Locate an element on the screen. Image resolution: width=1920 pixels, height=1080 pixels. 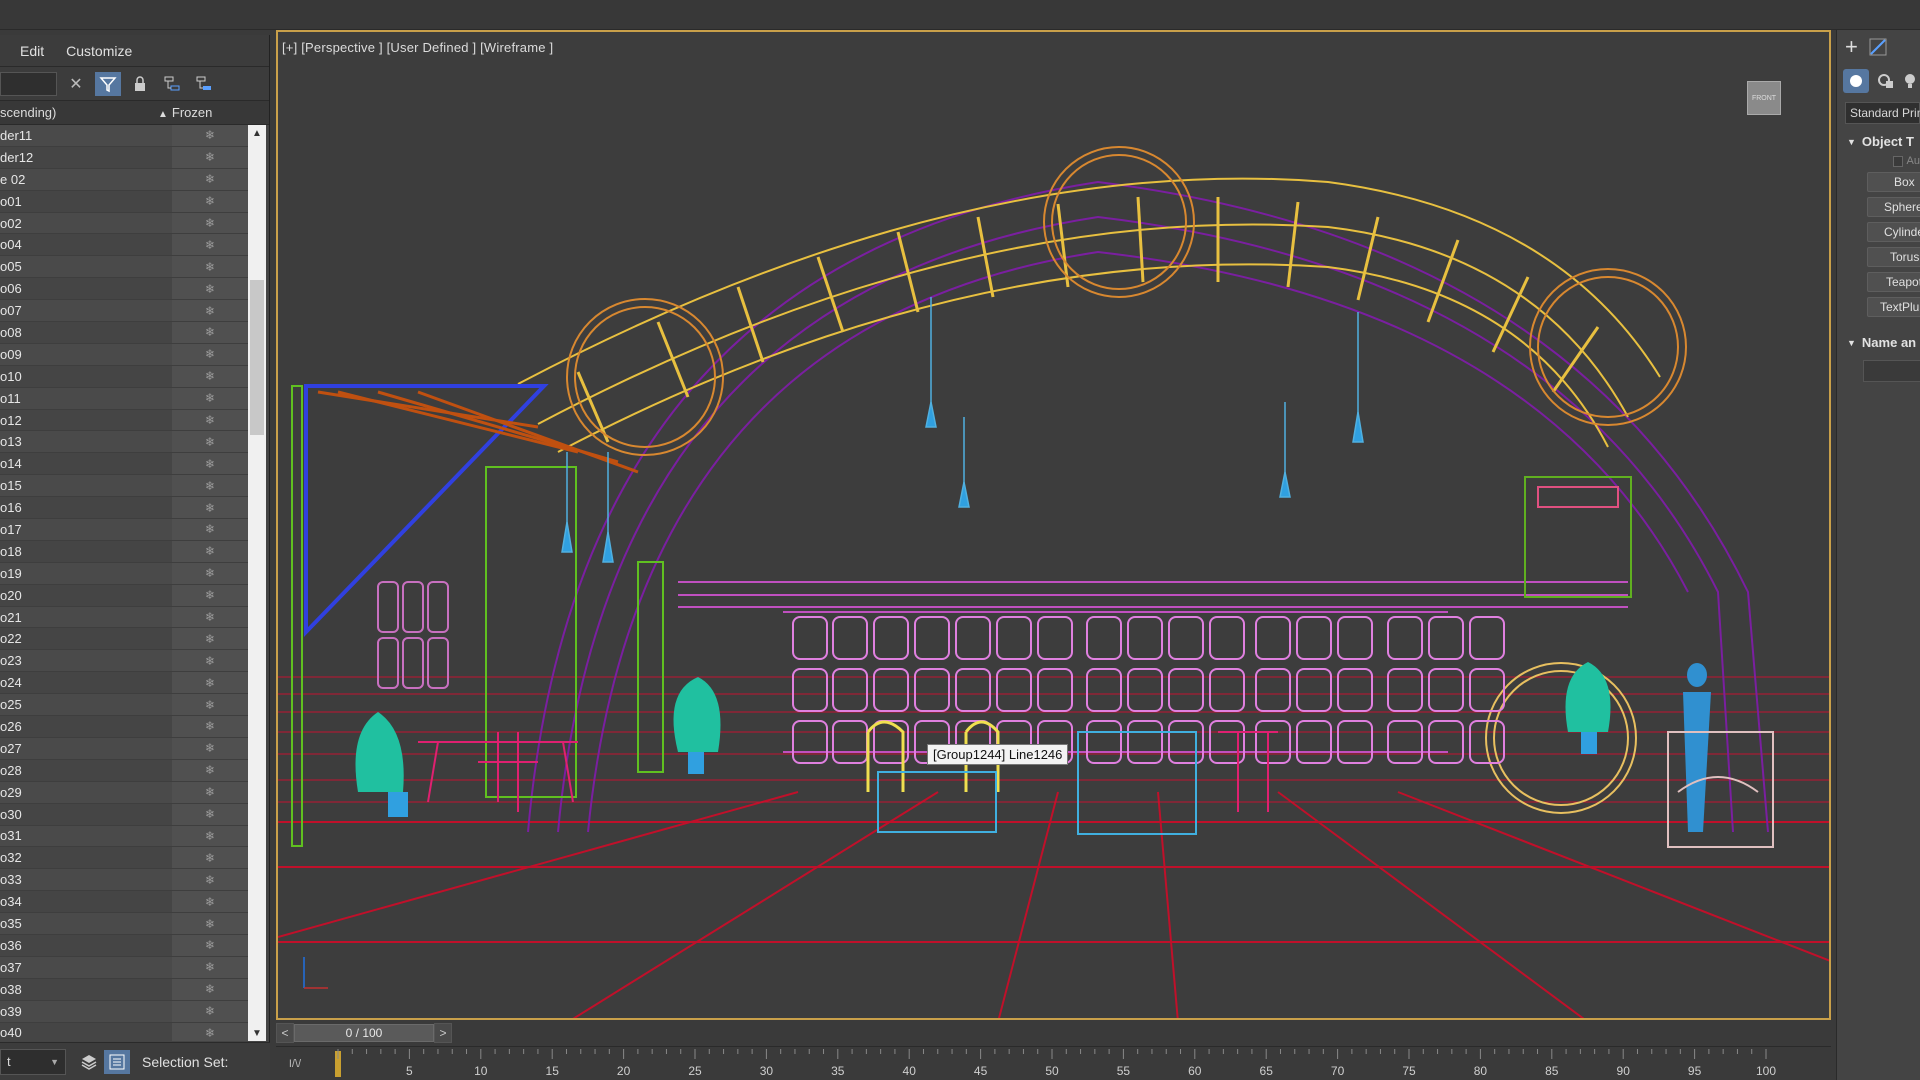
list-item: o24 ❄ is located at coordinates (124, 683).